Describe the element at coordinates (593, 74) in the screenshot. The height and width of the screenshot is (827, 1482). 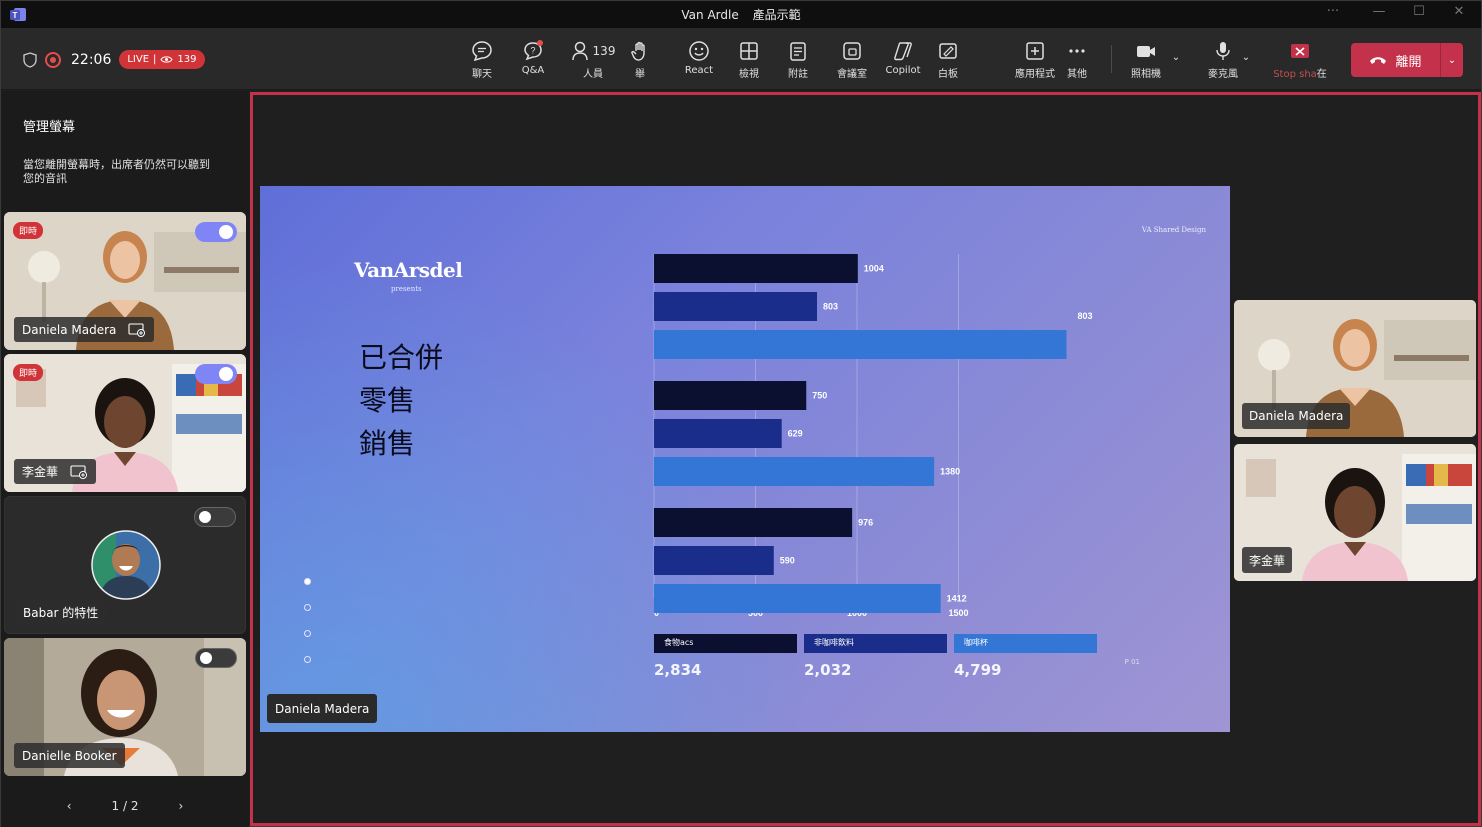
I see `people-label: 人員` at that location.